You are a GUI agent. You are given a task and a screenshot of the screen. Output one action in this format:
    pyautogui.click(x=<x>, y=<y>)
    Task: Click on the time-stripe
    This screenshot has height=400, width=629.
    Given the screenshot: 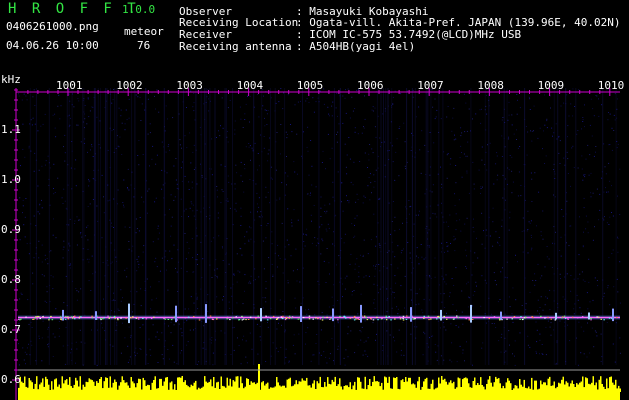 What is the action you would take?
    pyautogui.click(x=84, y=226)
    